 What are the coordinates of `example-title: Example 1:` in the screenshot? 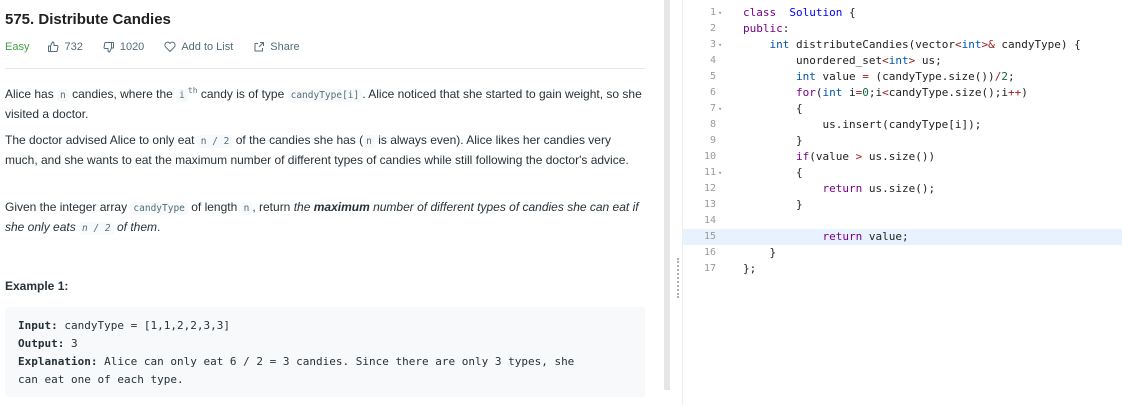 It's located at (37, 286).